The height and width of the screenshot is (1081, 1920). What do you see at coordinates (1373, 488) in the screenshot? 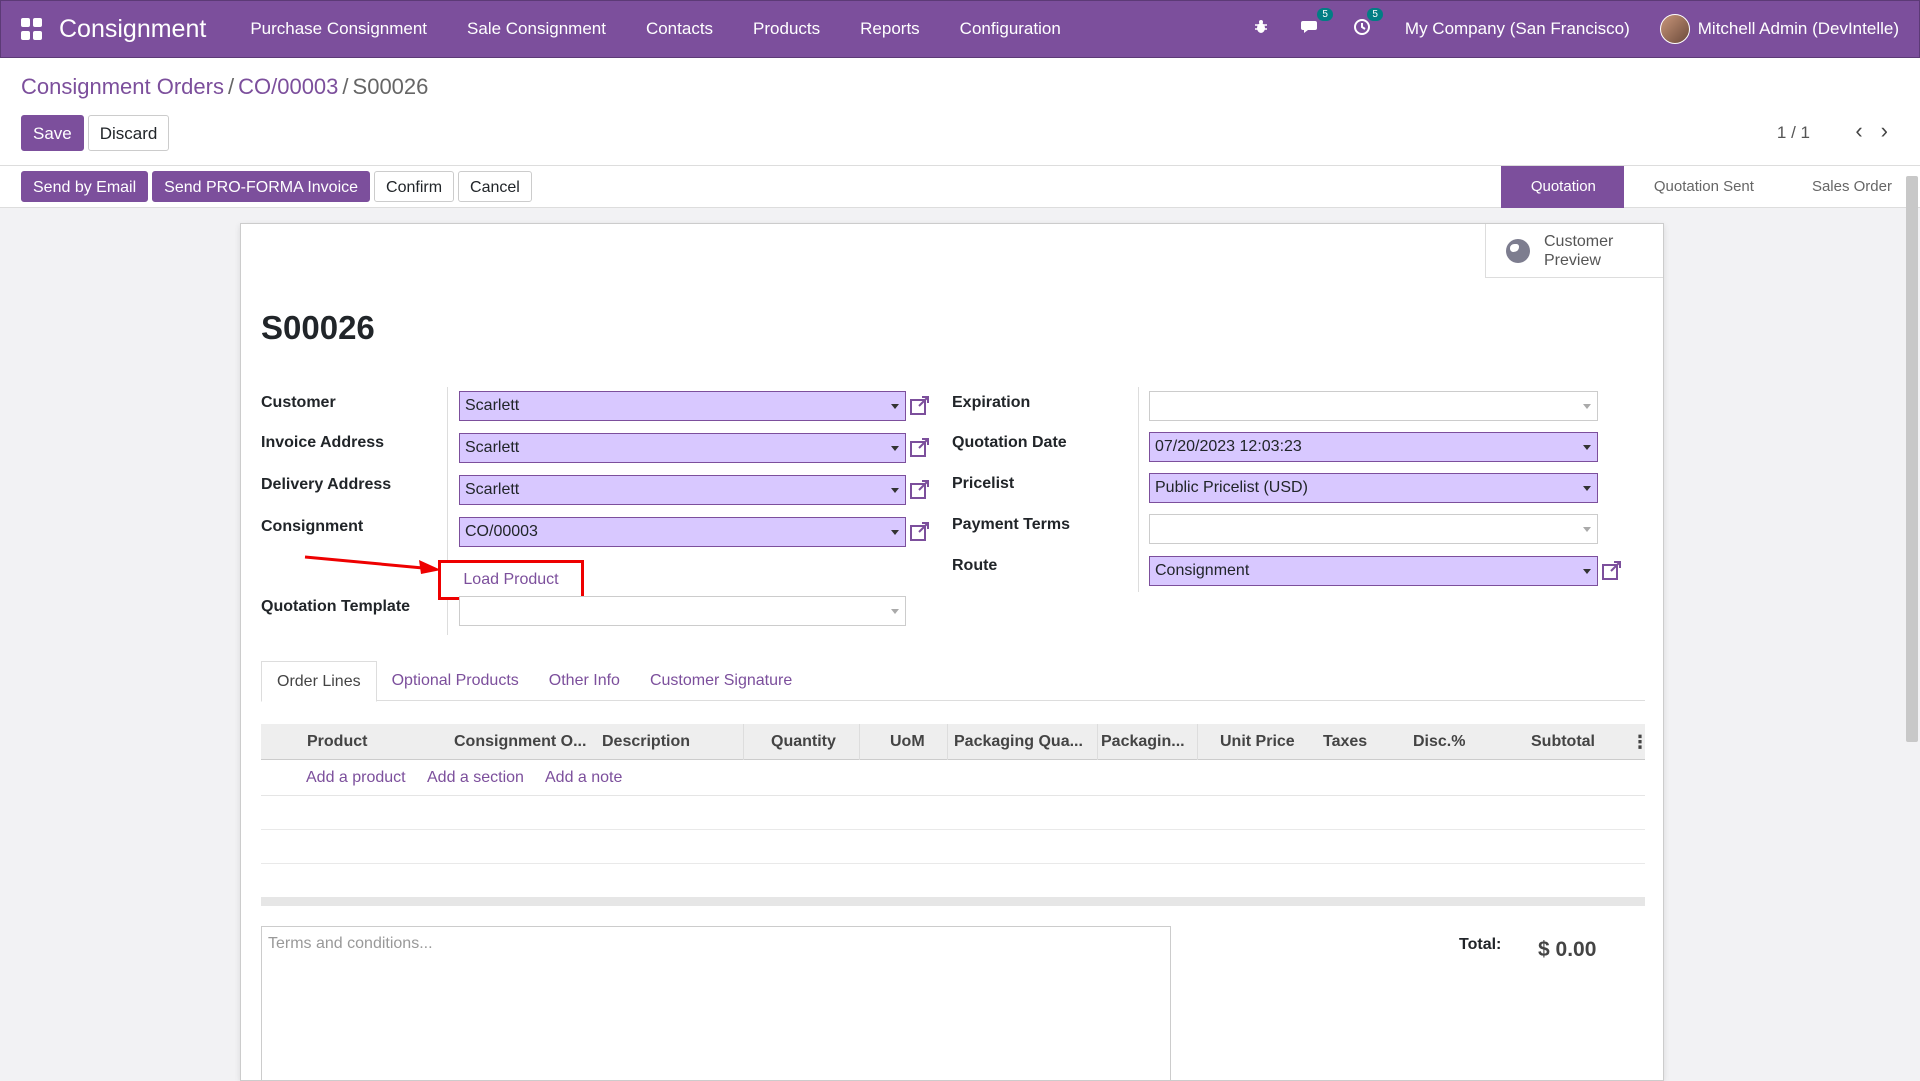
I see `pricelist-field: Public Pricelist (USD)` at bounding box center [1373, 488].